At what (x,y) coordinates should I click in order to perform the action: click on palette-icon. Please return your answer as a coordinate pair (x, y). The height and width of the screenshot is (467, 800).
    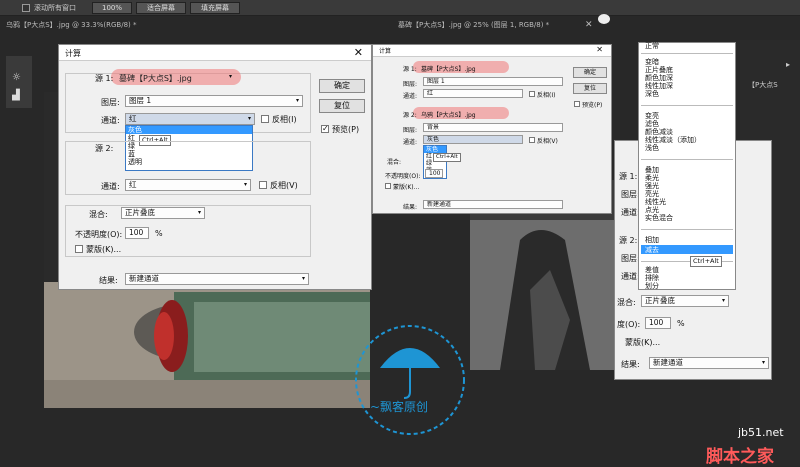
    Looking at the image, I should click on (604, 19).